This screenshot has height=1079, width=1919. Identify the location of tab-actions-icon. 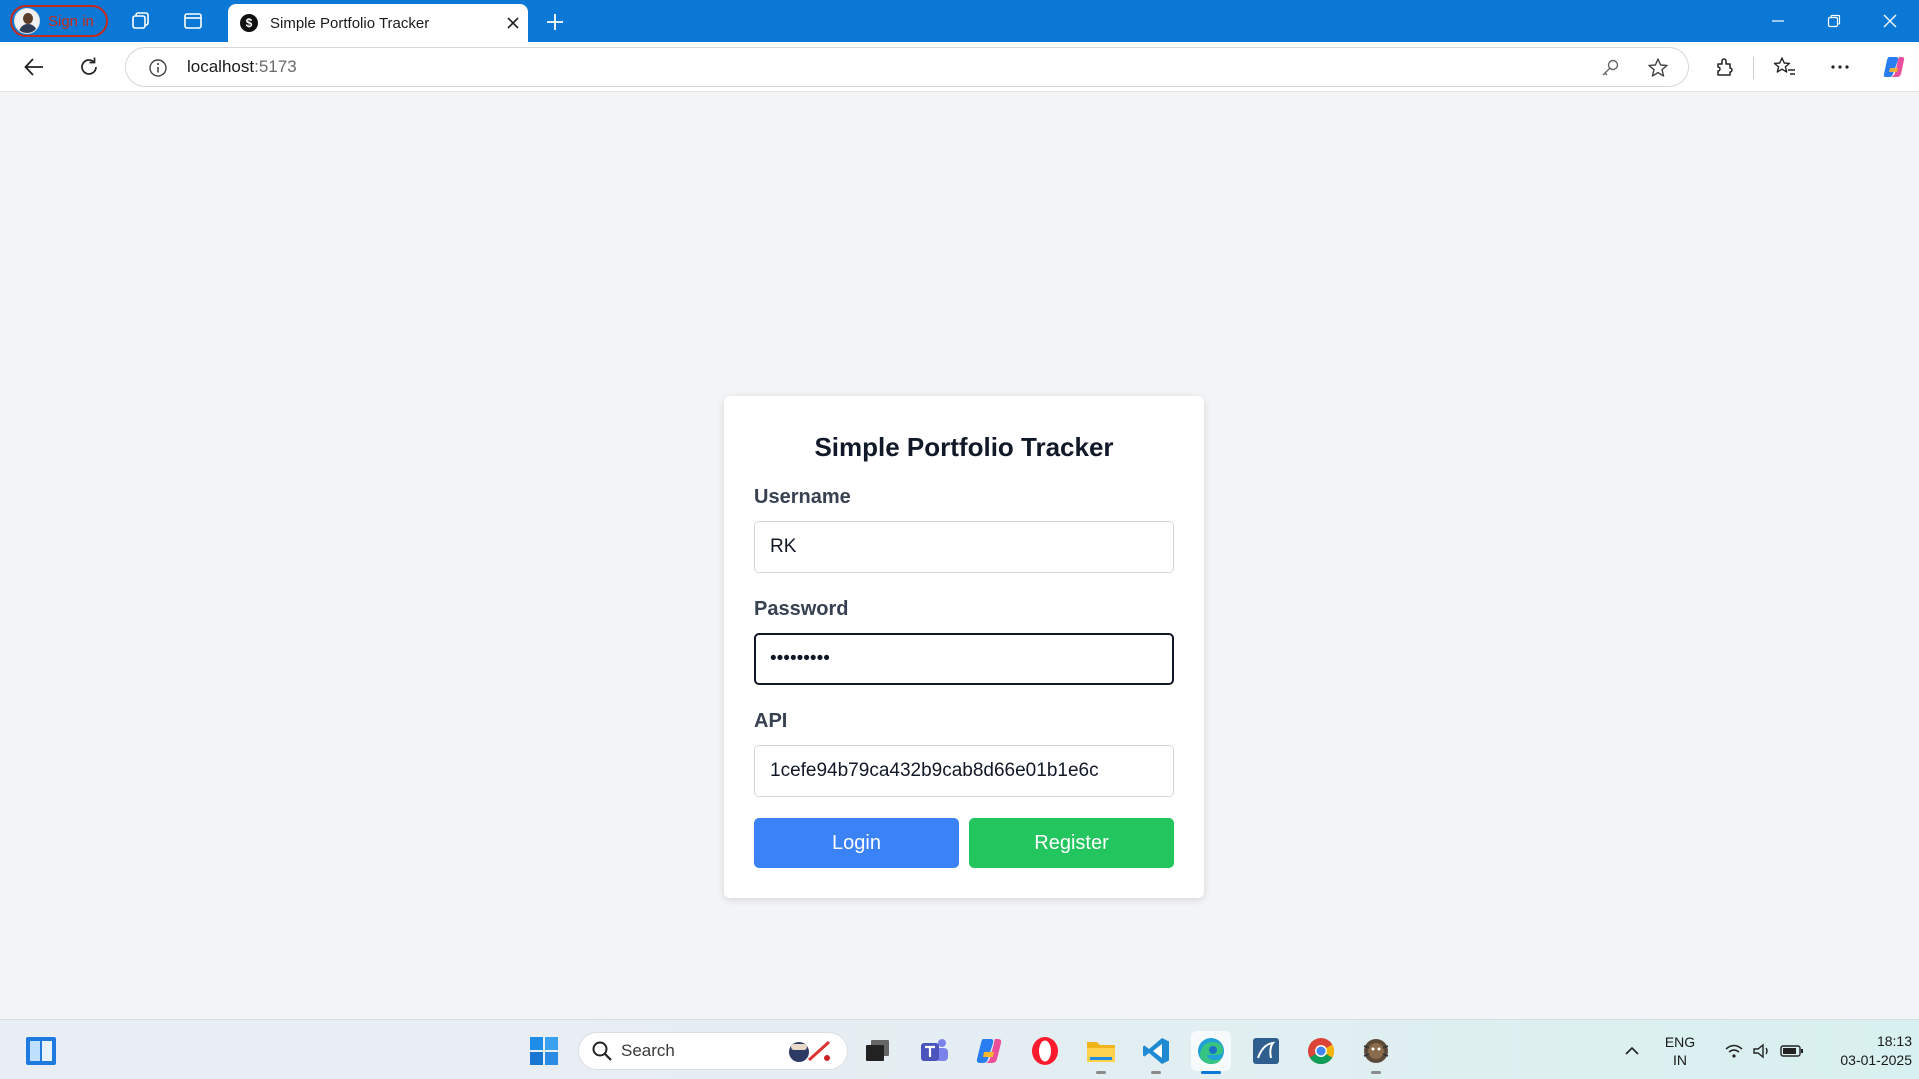
(193, 21).